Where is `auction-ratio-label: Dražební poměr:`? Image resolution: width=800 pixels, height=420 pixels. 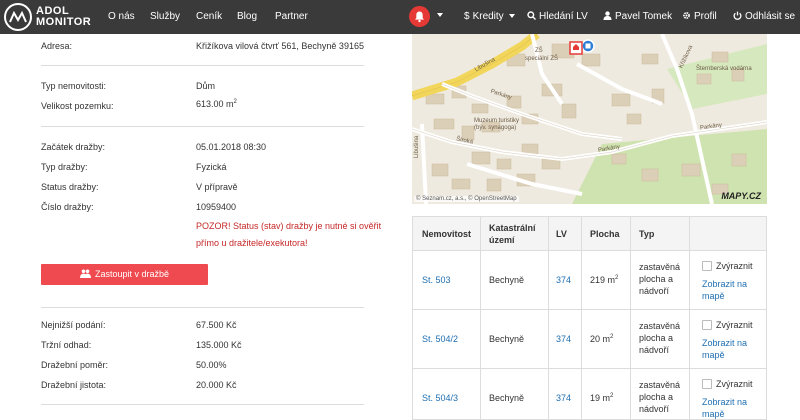 auction-ratio-label: Dražební poměr: is located at coordinates (75, 365).